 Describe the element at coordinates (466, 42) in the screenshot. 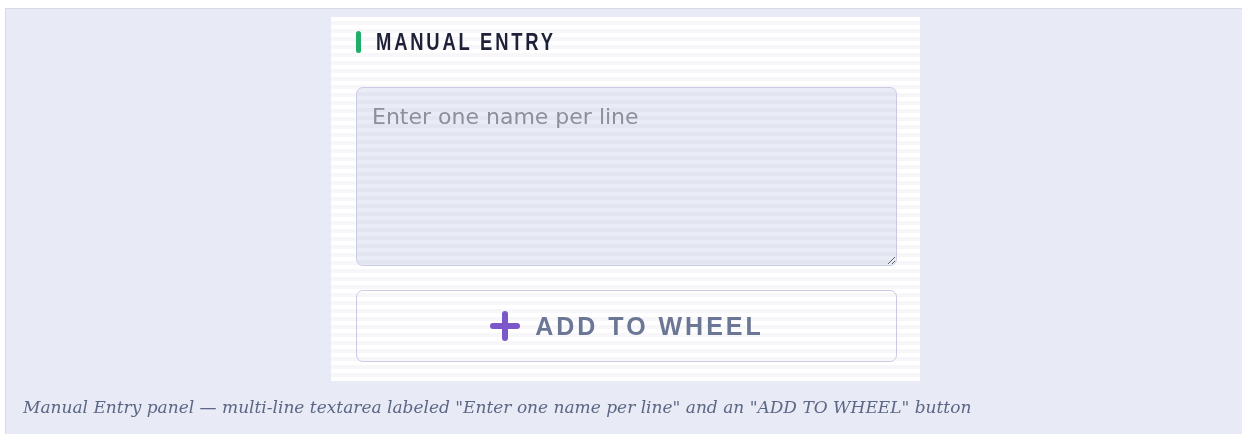

I see `panel-title: MANUAL ENTRY` at that location.